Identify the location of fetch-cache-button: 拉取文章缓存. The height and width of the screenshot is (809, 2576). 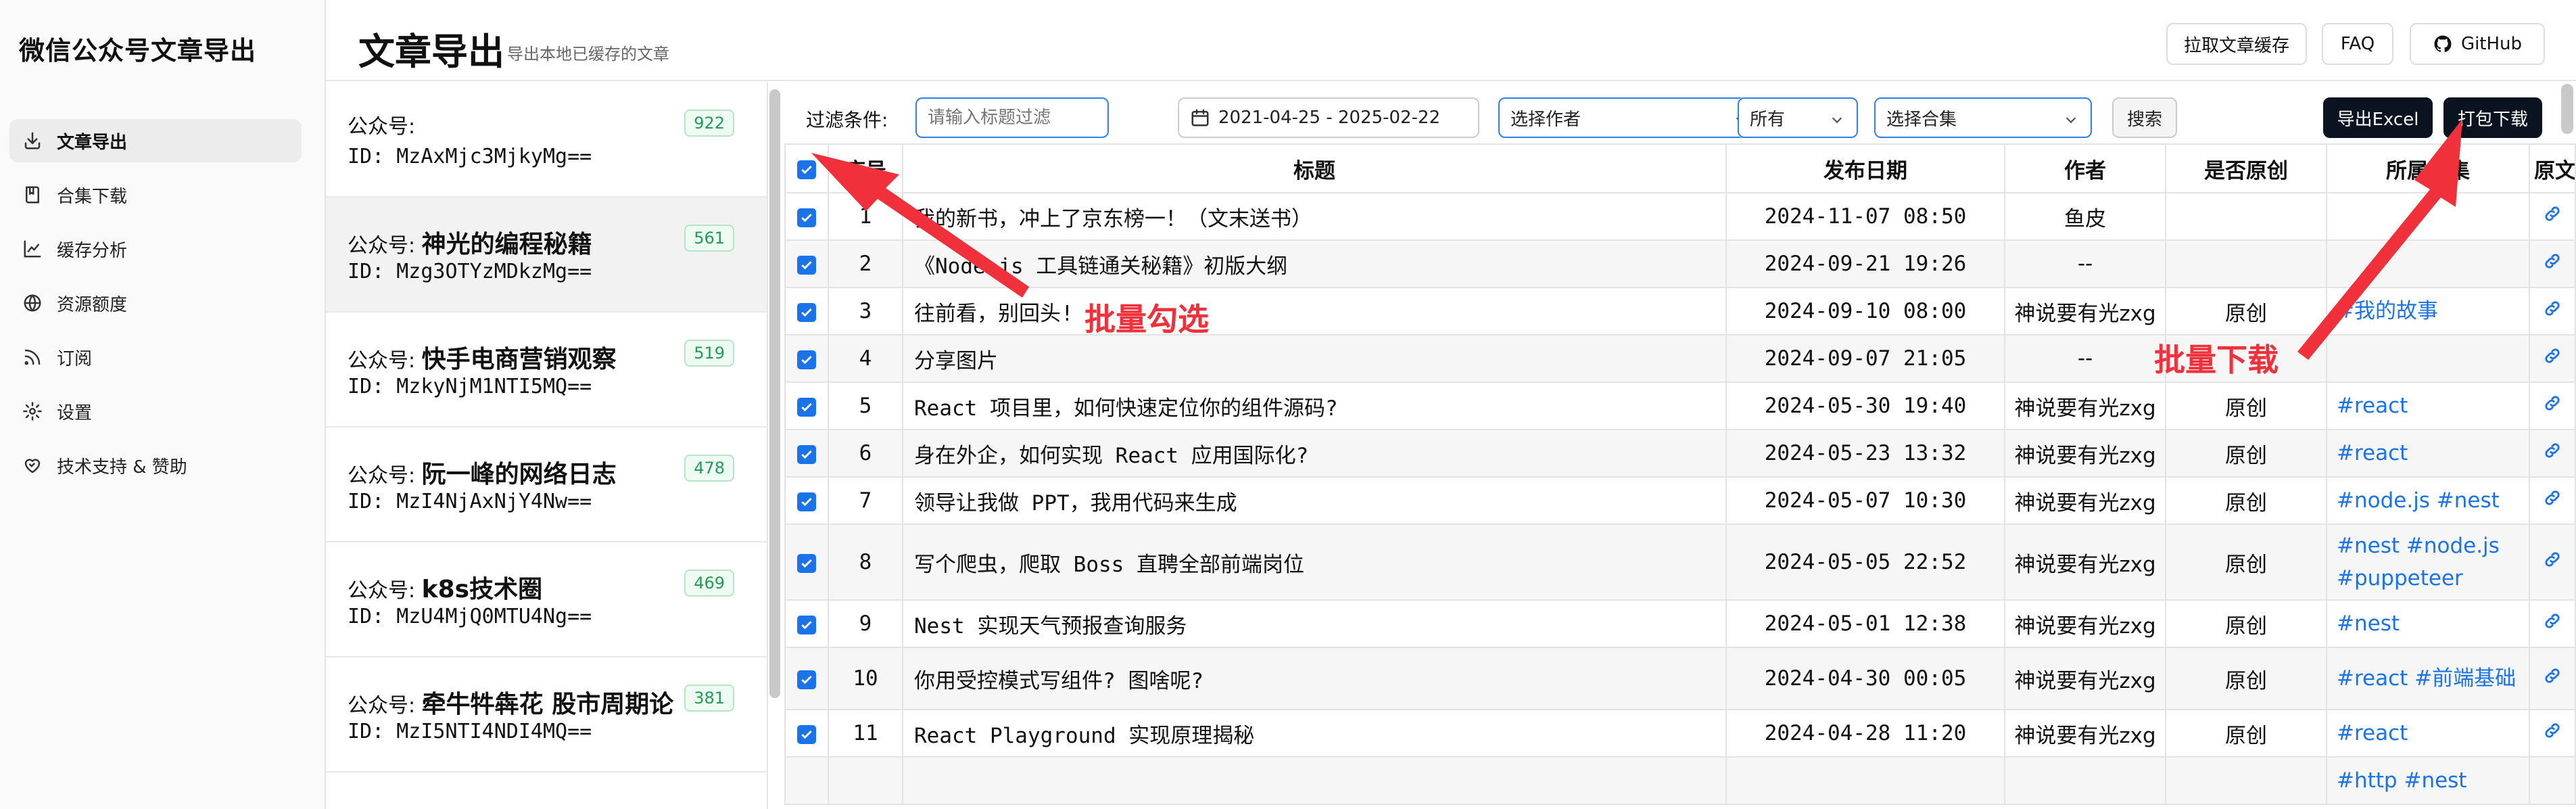
(2236, 44).